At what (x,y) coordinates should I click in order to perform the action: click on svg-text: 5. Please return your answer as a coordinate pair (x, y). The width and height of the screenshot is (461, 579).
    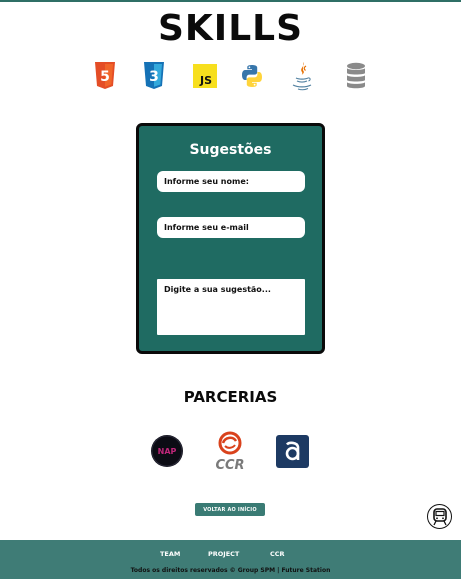
    Looking at the image, I should click on (105, 77).